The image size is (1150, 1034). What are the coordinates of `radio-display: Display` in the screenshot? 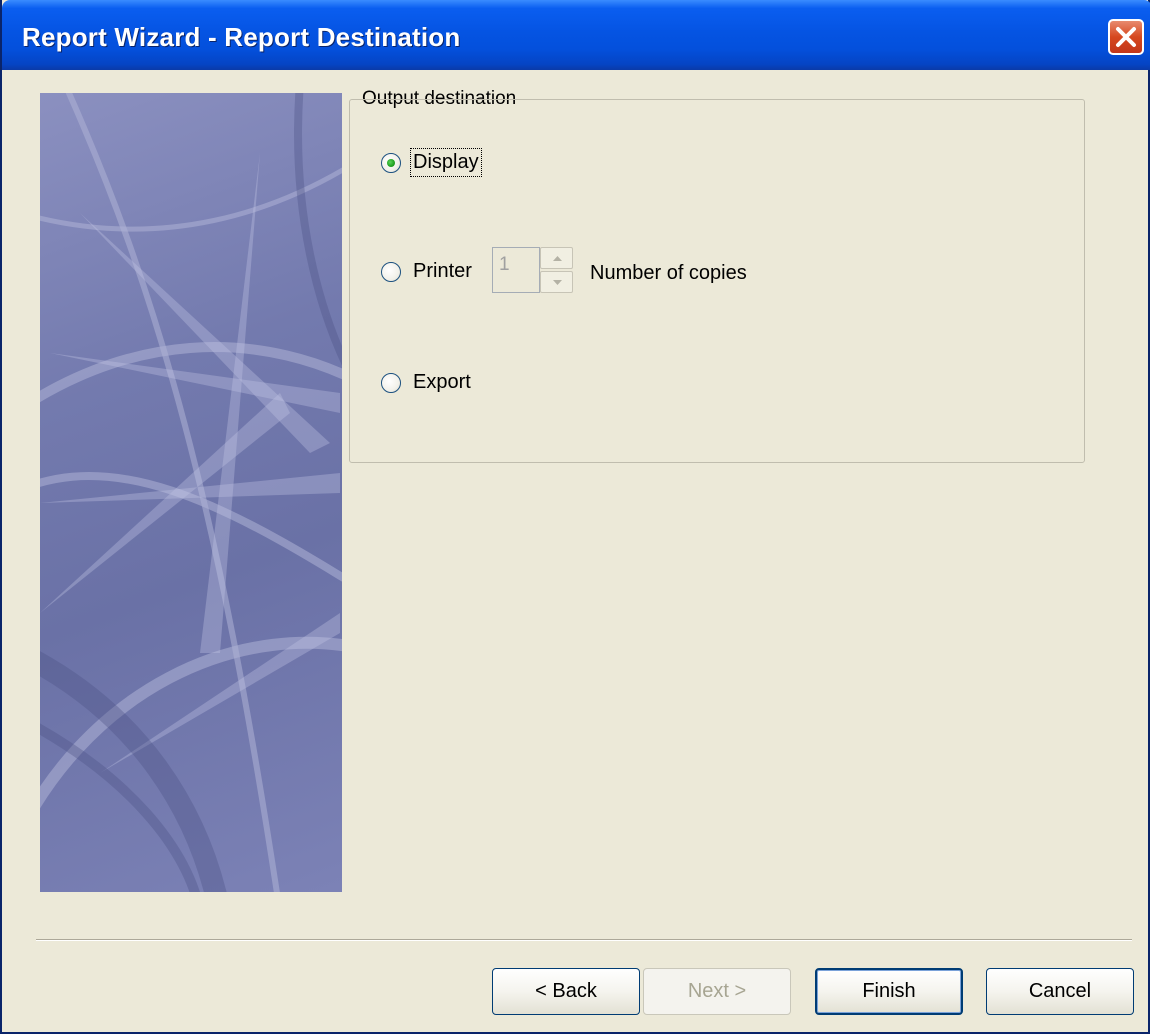 It's located at (431, 162).